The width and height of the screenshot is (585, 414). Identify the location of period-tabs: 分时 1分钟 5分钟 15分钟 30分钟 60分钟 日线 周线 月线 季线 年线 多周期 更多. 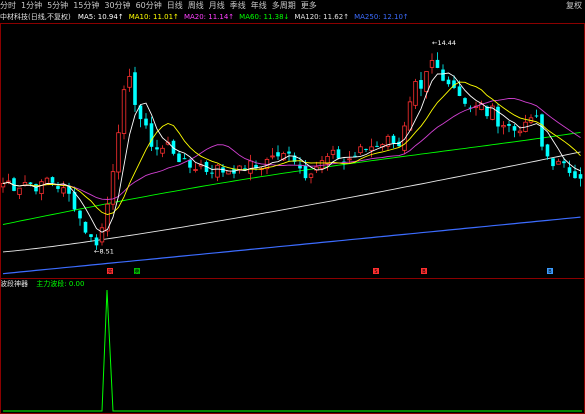
(292, 6).